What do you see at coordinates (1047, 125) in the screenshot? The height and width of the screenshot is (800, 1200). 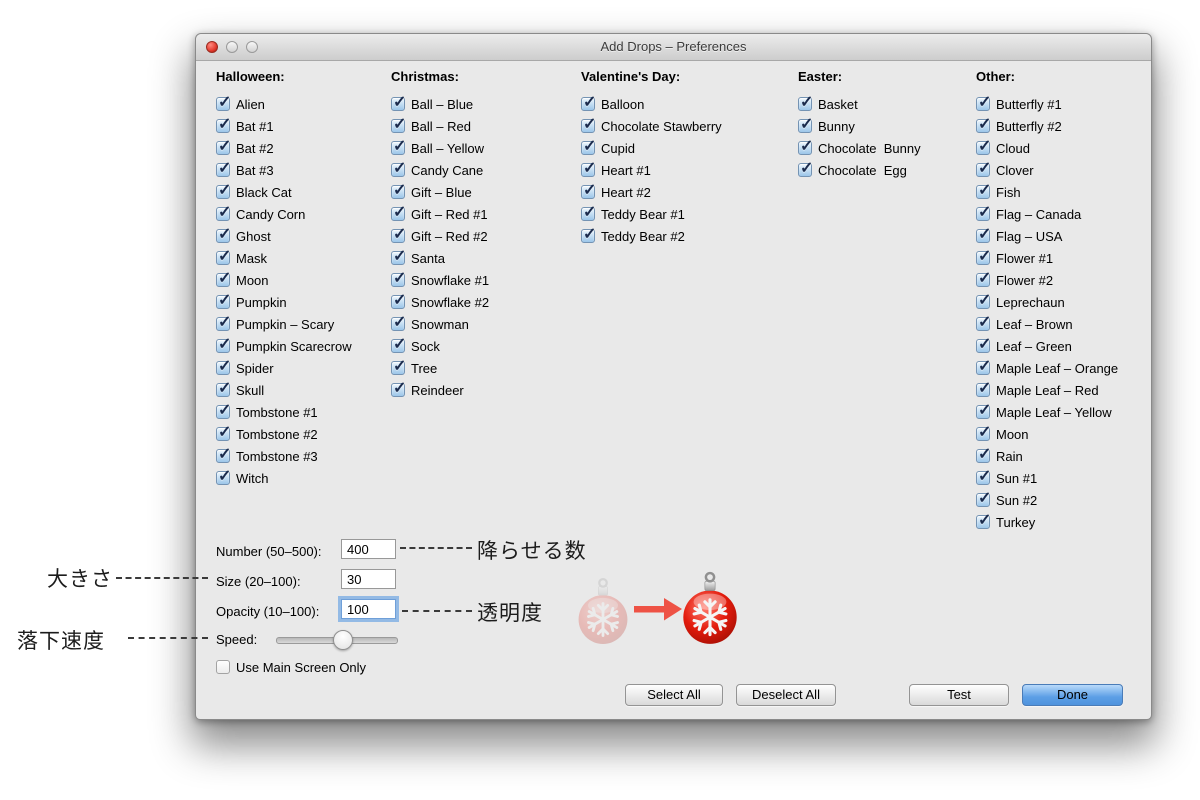 I see `drop-checkbox-butterfly-2: Butterfly #2` at bounding box center [1047, 125].